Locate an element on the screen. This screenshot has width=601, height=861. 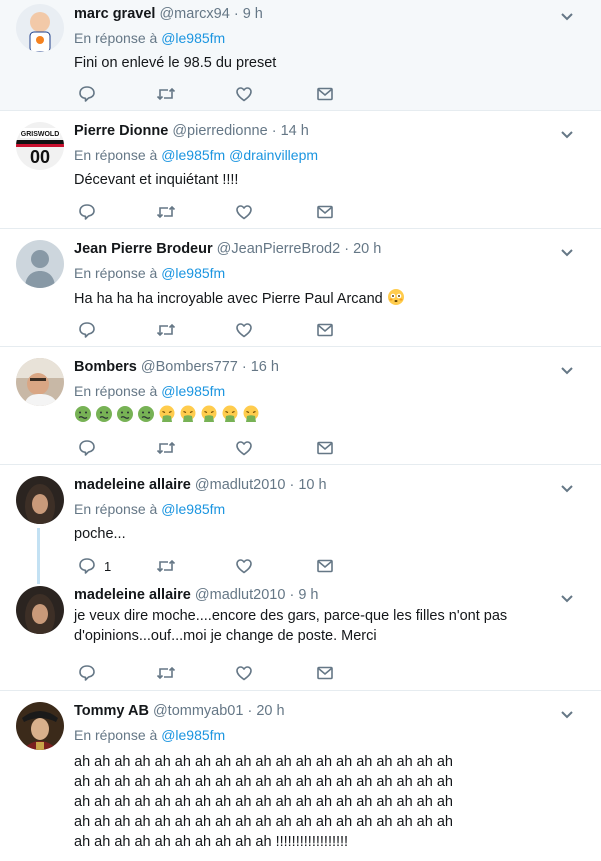
reply-mention: @drainvillepm is located at coordinates (273, 155).